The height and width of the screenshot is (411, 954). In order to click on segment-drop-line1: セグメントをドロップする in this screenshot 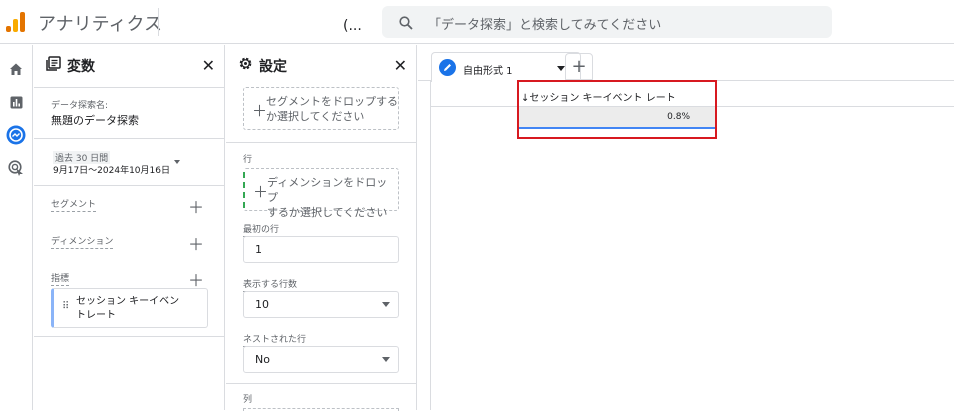, I will do `click(332, 101)`.